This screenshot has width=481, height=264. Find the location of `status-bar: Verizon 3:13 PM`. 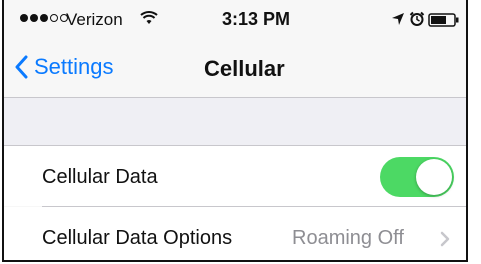

status-bar: Verizon 3:13 PM is located at coordinates (235, 20).